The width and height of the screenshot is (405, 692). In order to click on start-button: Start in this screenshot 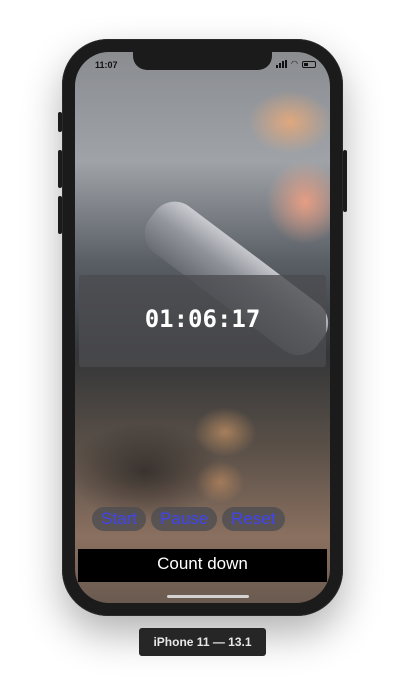, I will do `click(119, 519)`.